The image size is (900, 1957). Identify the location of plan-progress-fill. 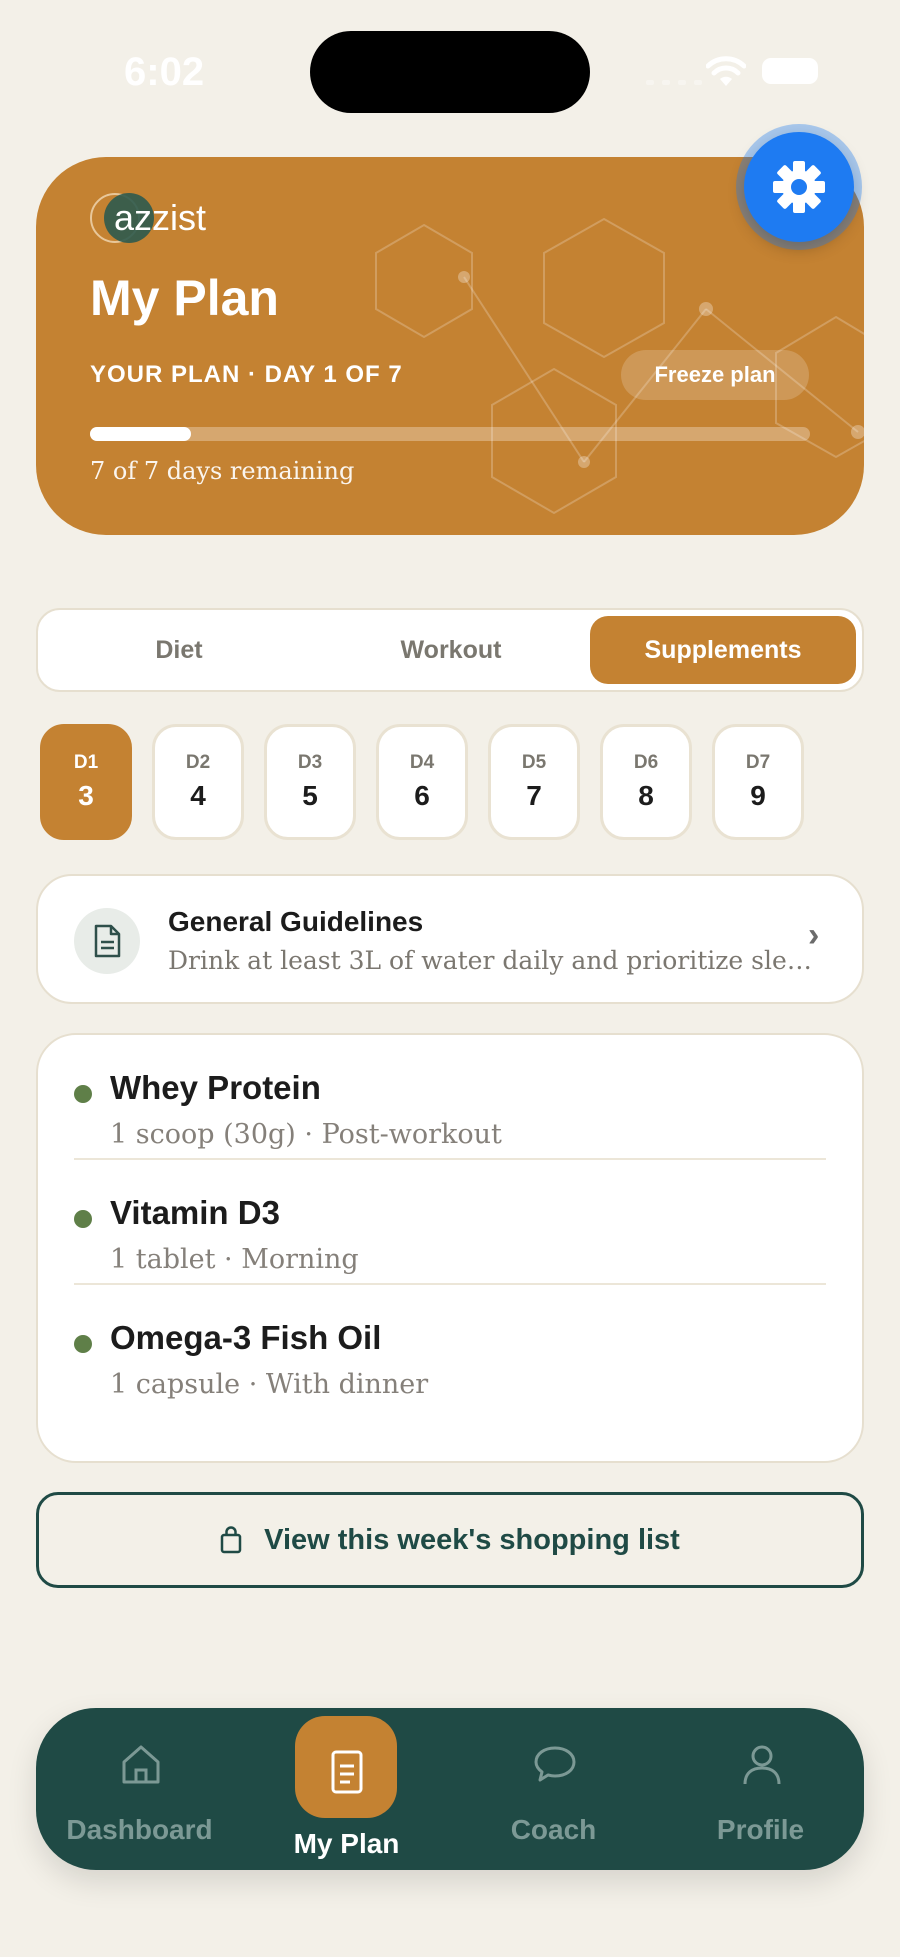
(140, 434).